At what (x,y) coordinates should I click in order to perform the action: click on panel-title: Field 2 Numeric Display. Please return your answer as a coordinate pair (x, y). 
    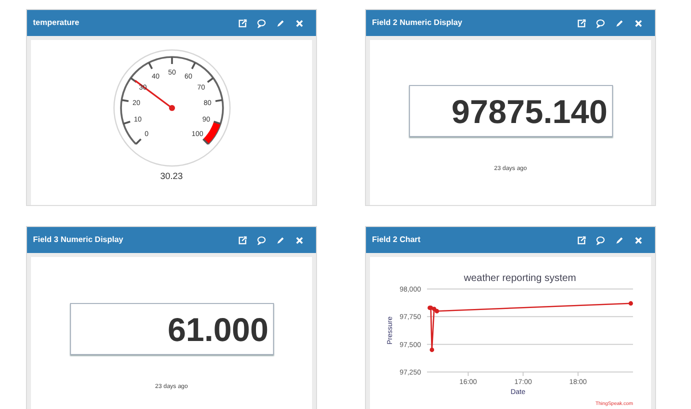
    Looking at the image, I should click on (418, 23).